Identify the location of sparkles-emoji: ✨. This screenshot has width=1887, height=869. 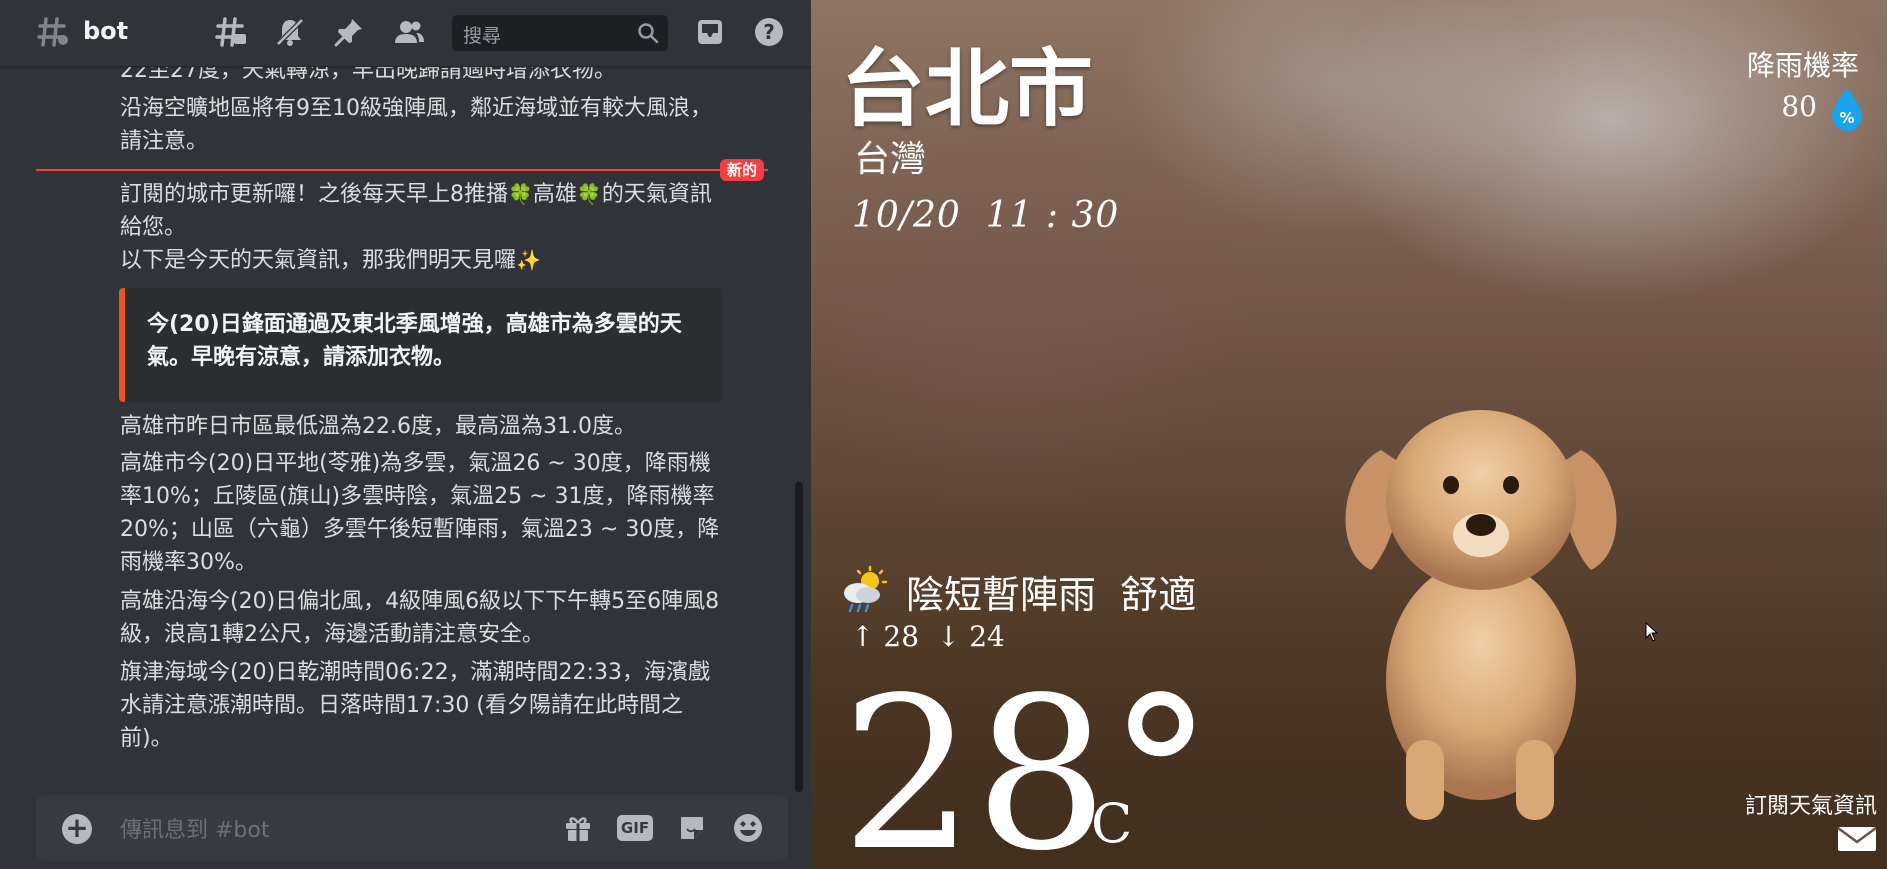
(528, 260).